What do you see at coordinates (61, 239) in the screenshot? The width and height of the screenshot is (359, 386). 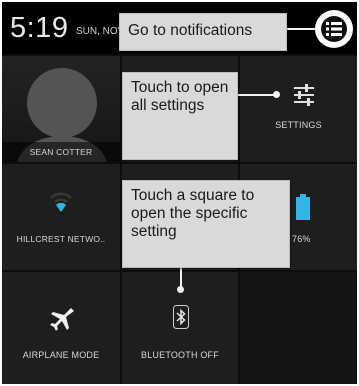 I see `wifi-label: HILLCREST NETWO..` at bounding box center [61, 239].